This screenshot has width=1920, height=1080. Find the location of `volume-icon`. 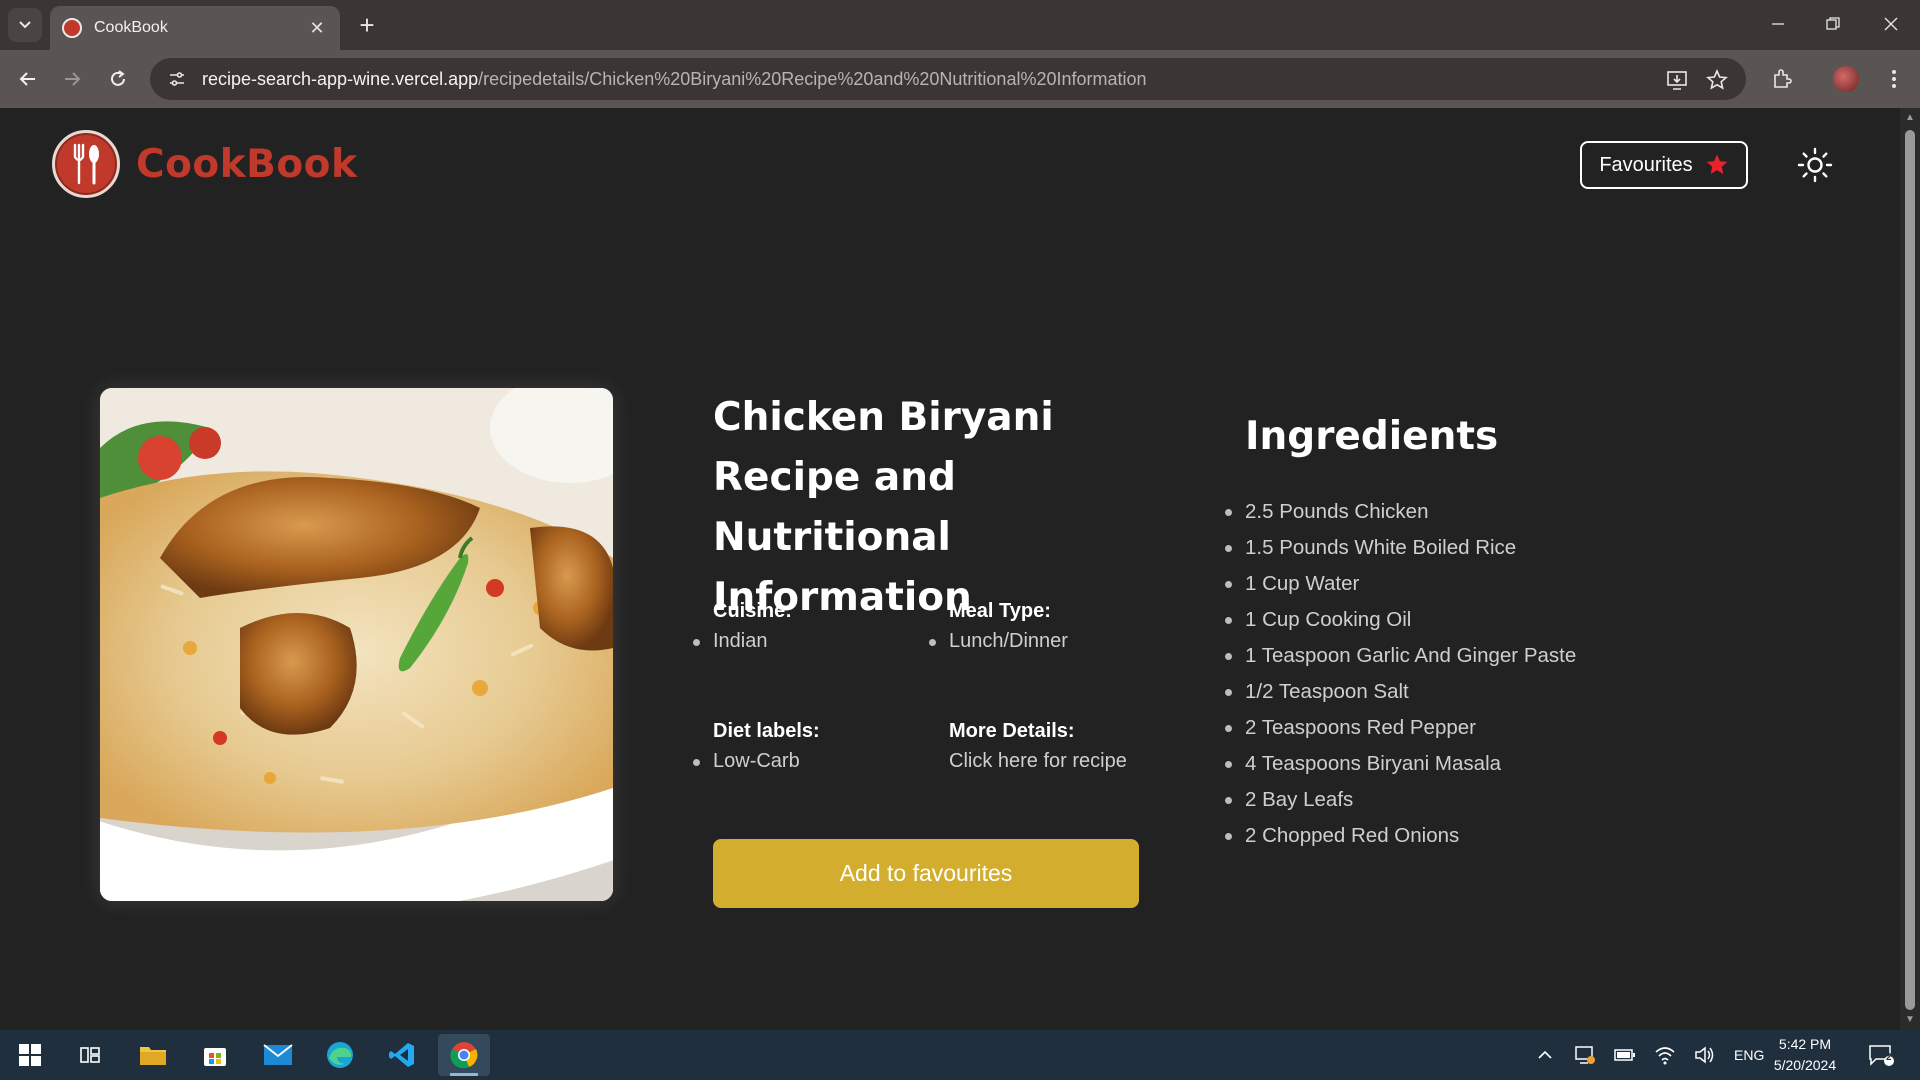

volume-icon is located at coordinates (1705, 1055).